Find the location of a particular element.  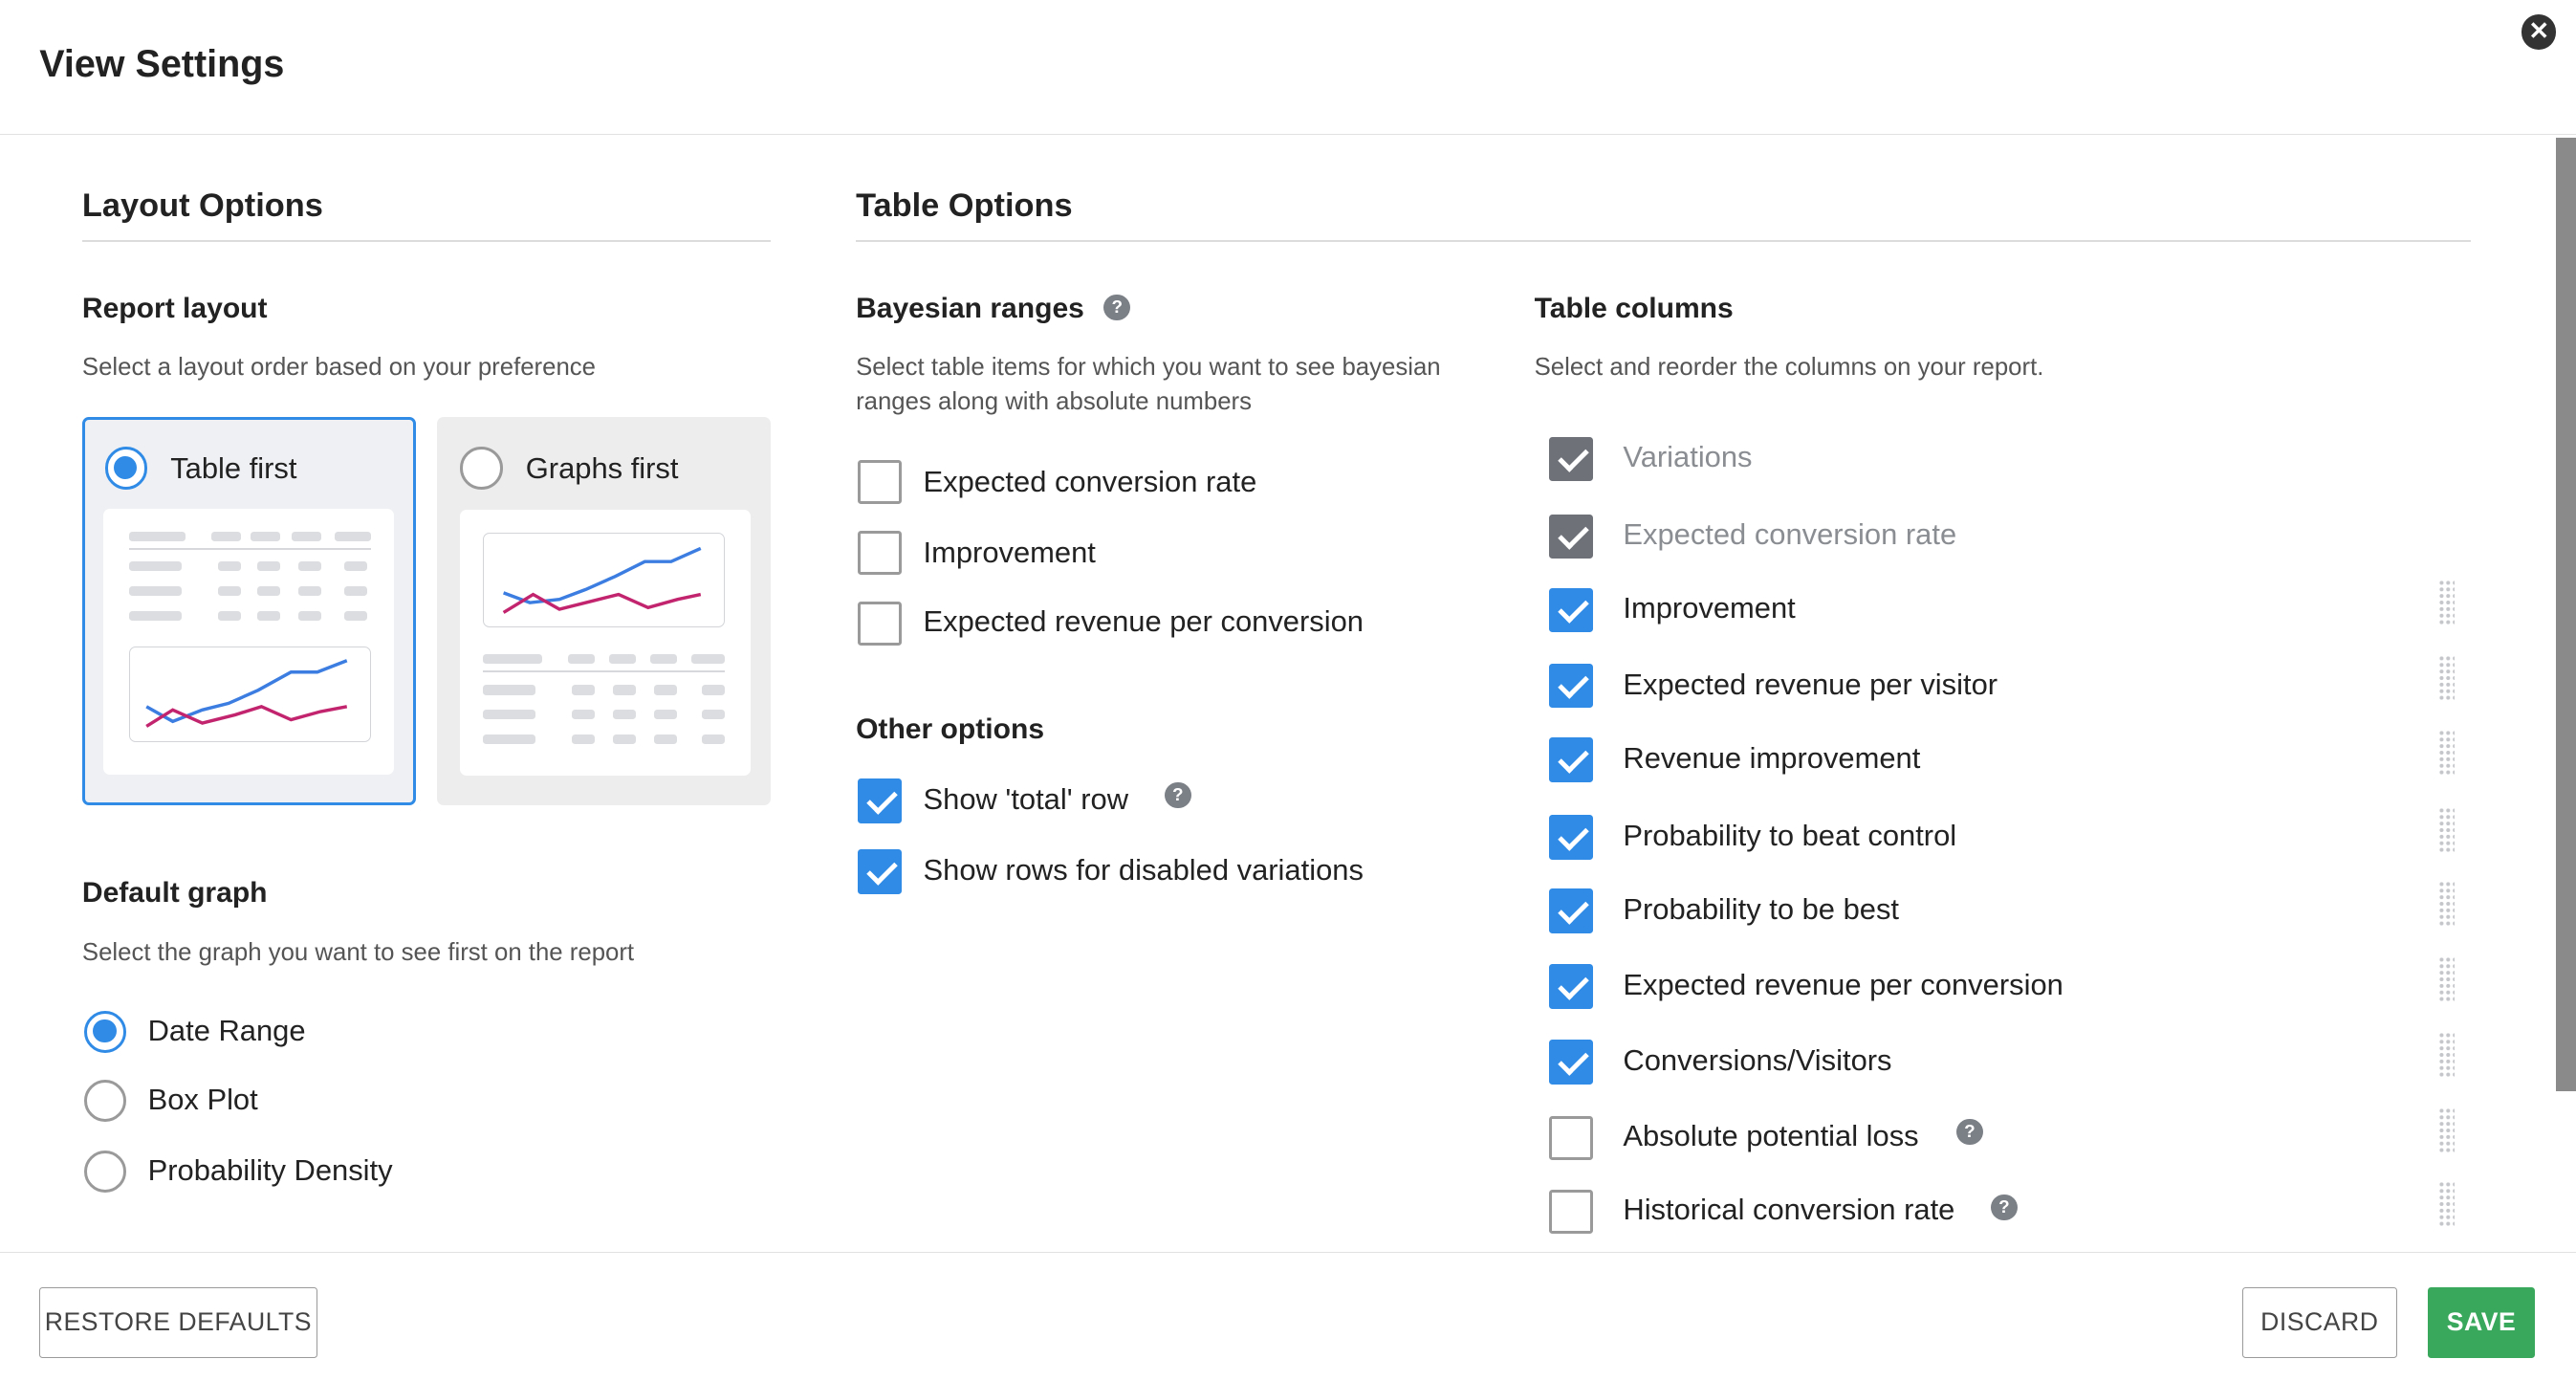

table-first-preview is located at coordinates (248, 643).